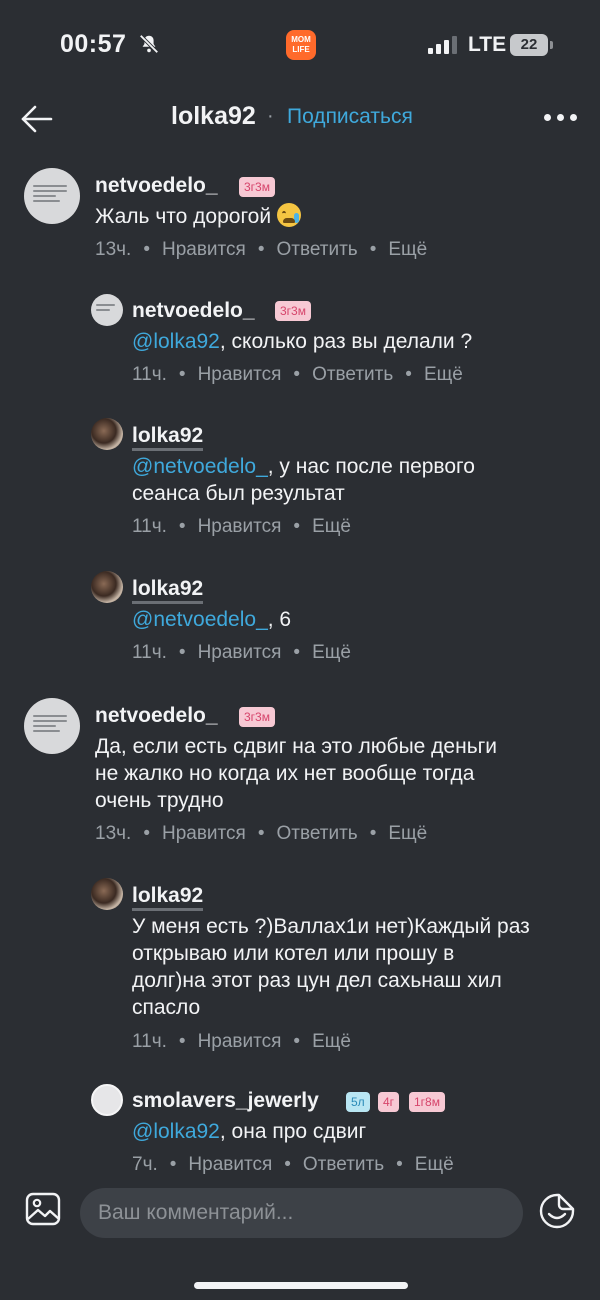 This screenshot has height=1300, width=600. I want to click on comment-text-line: У меня есть ?)Валлах1и нет)Каждый раз, so click(331, 926).